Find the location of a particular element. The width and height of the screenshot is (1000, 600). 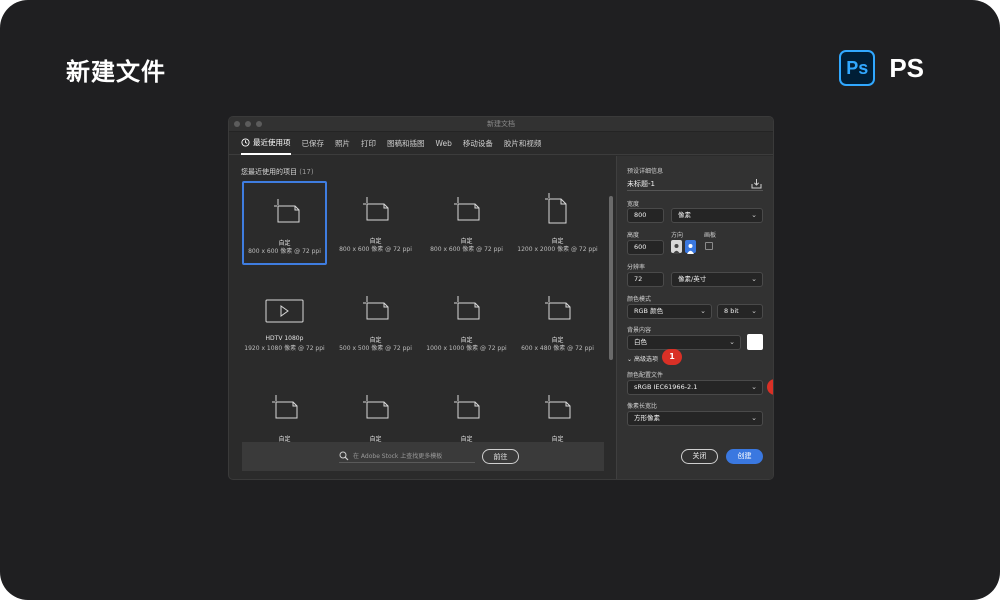

scrollbar is located at coordinates (611, 278).